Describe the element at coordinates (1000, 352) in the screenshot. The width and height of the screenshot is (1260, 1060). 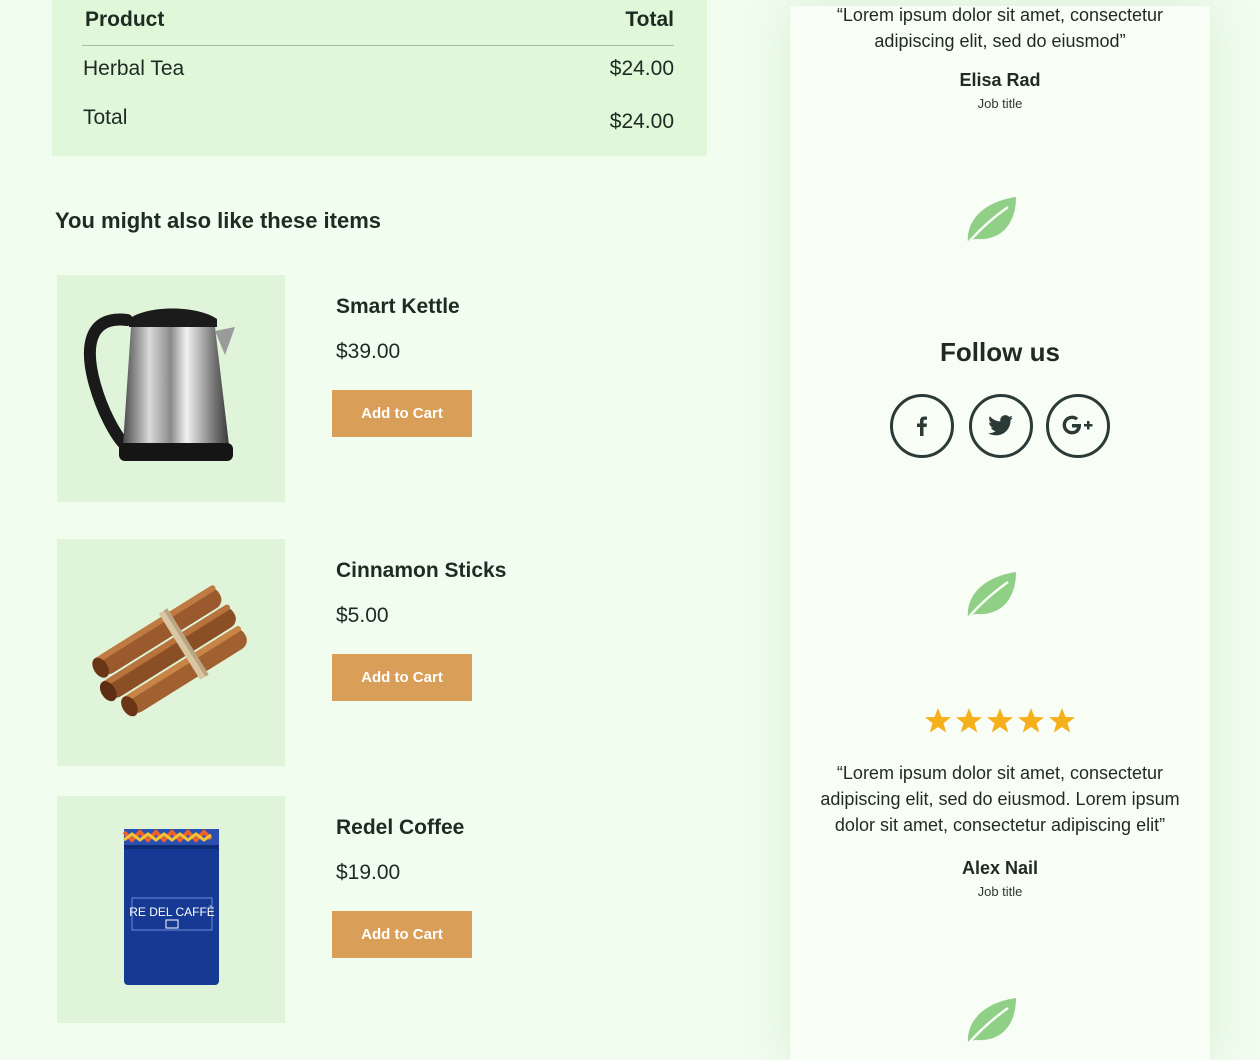
I see `follow-us-heading: Follow us` at that location.